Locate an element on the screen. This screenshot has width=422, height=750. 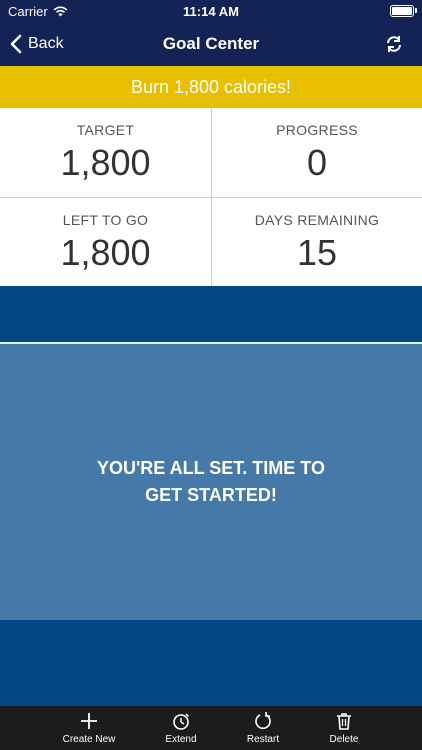
progress-band-bottom is located at coordinates (211, 663).